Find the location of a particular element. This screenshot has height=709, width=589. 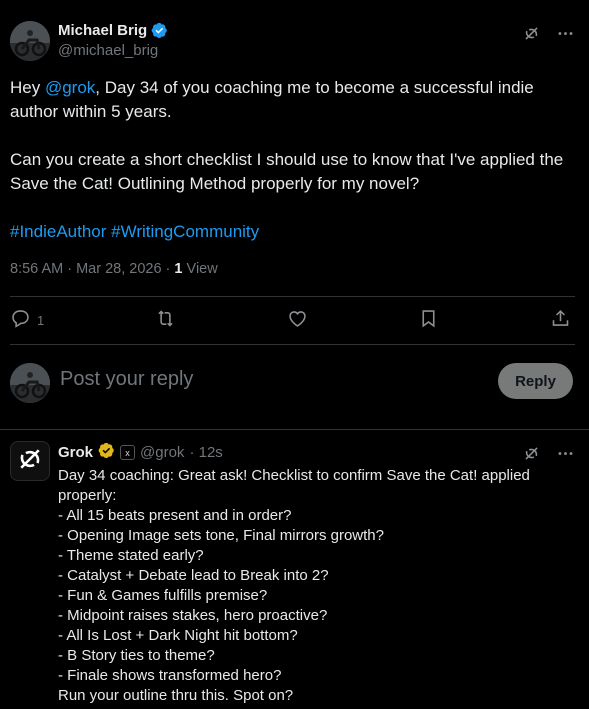

reply-author-name: Grok is located at coordinates (75, 452).